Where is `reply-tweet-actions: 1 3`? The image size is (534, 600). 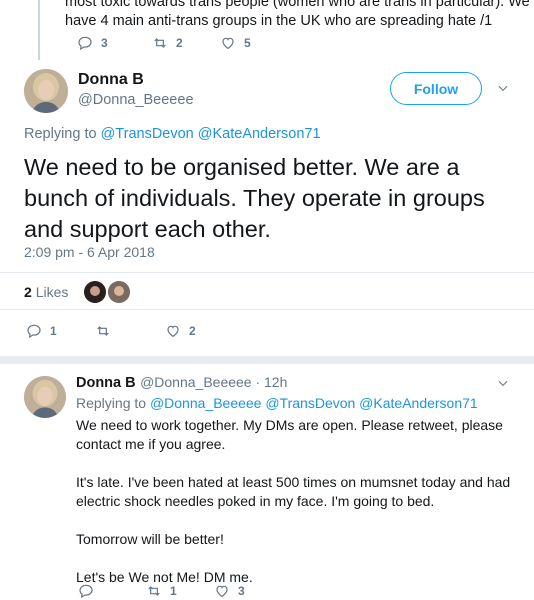 reply-tweet-actions: 1 3 is located at coordinates (161, 591).